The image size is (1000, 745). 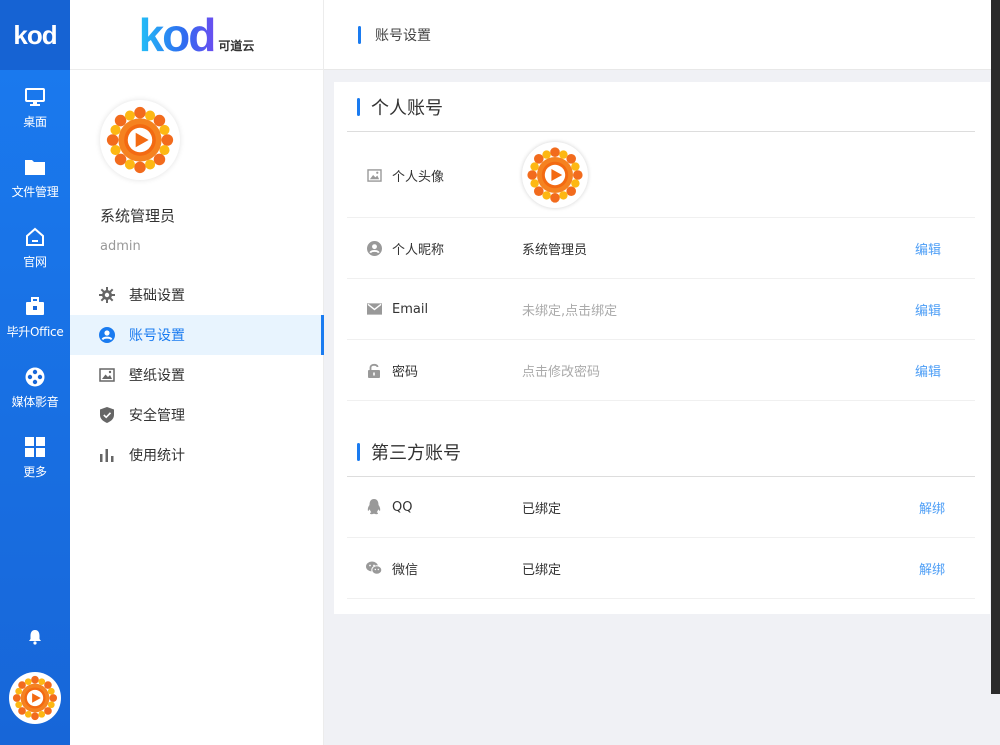 What do you see at coordinates (107, 295) in the screenshot?
I see `gear-icon` at bounding box center [107, 295].